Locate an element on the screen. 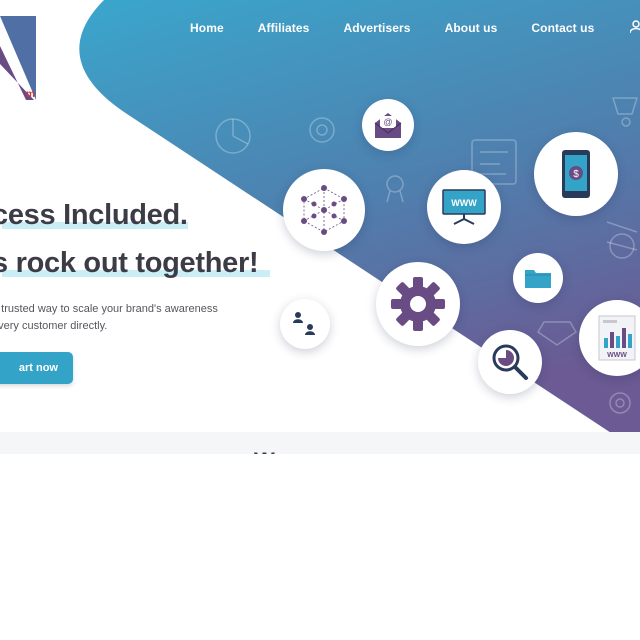  folder-icon is located at coordinates (538, 279).